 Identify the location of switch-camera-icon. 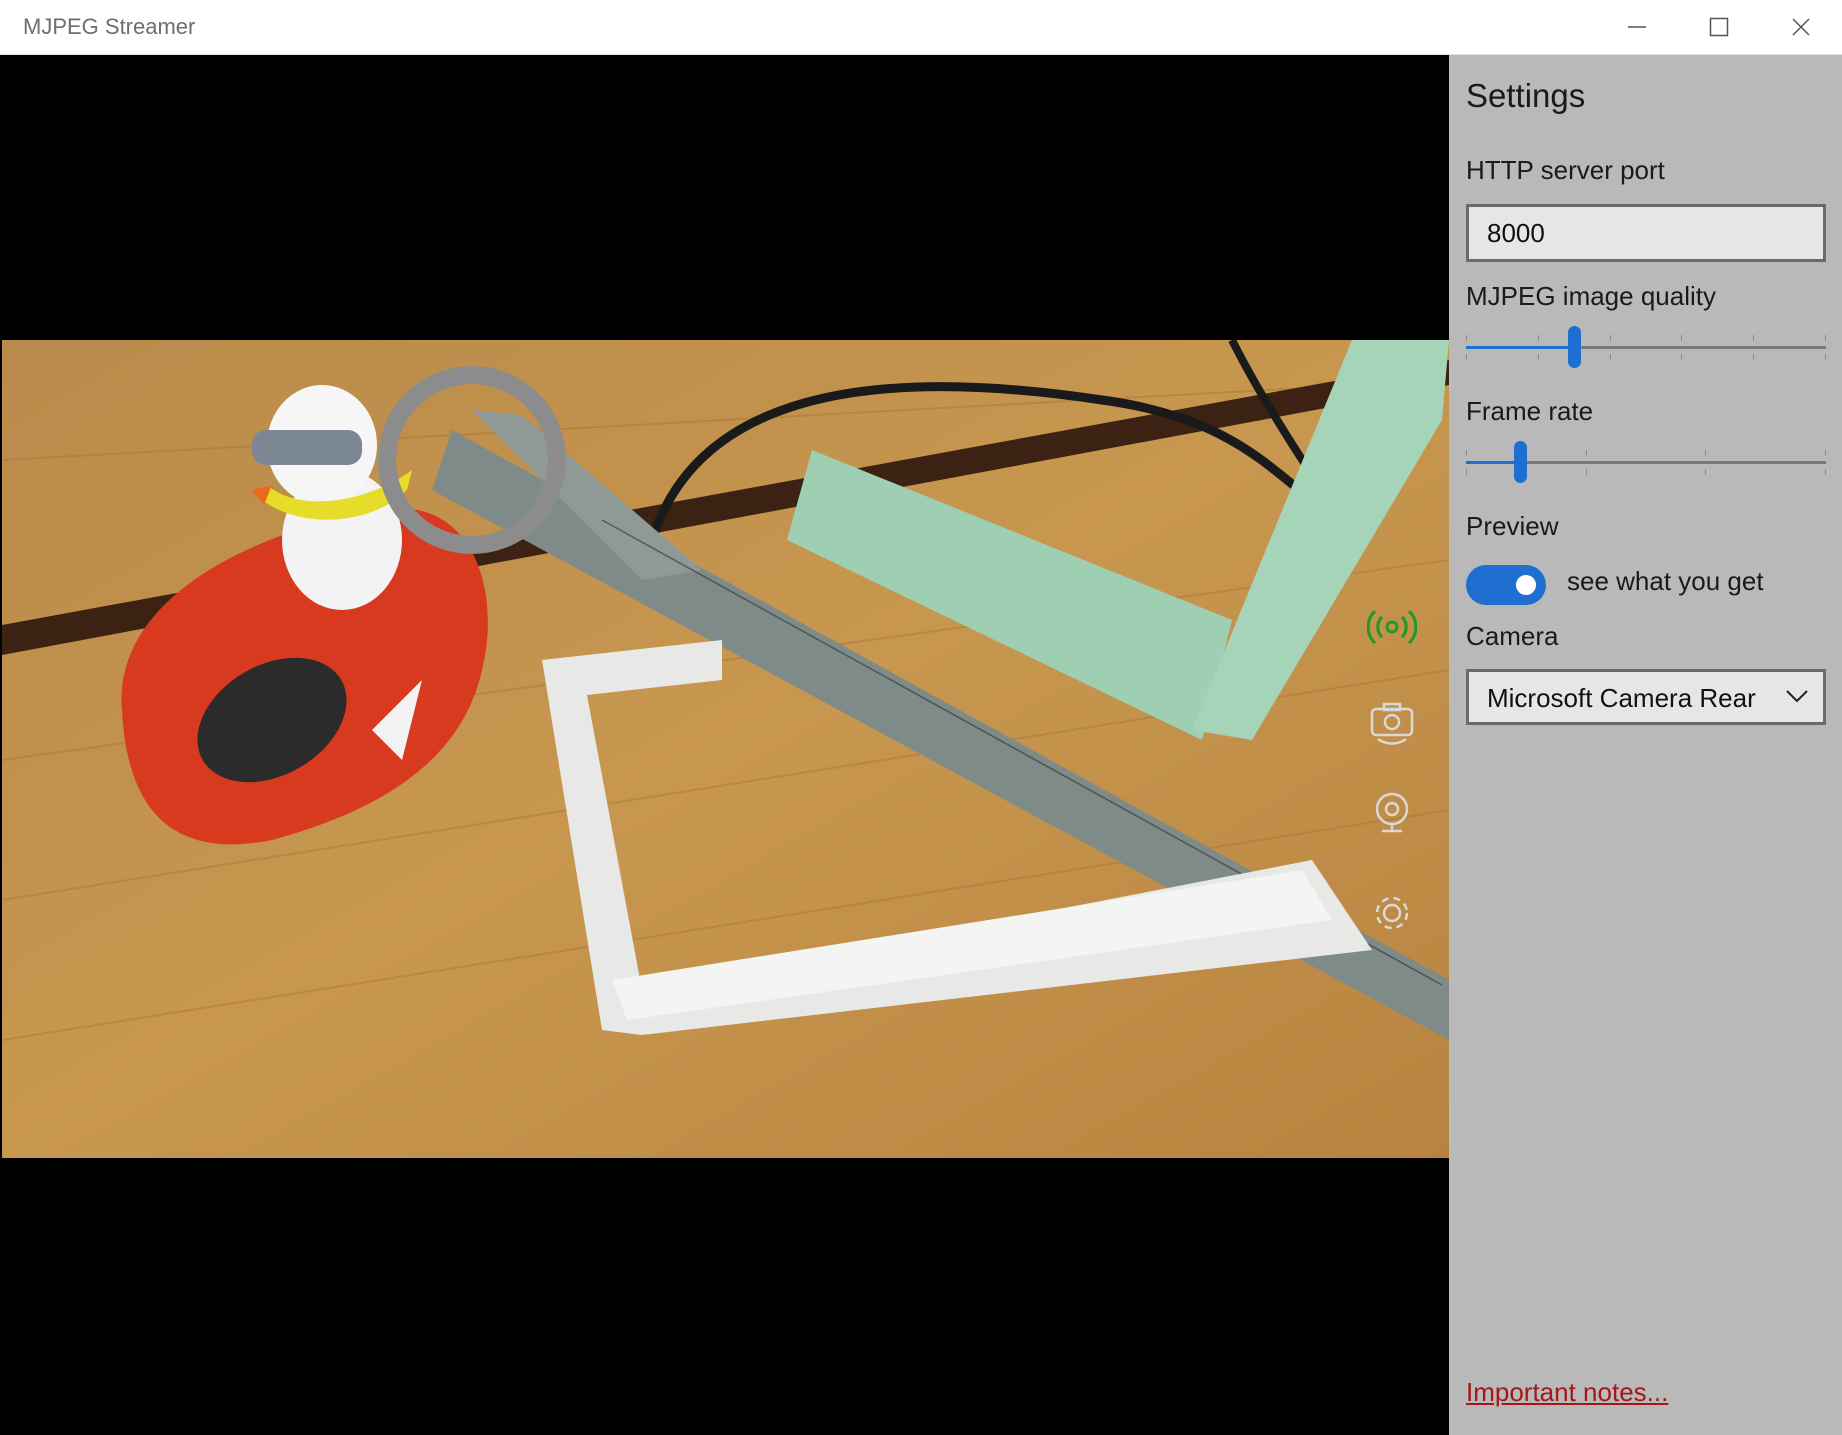
(1392, 723).